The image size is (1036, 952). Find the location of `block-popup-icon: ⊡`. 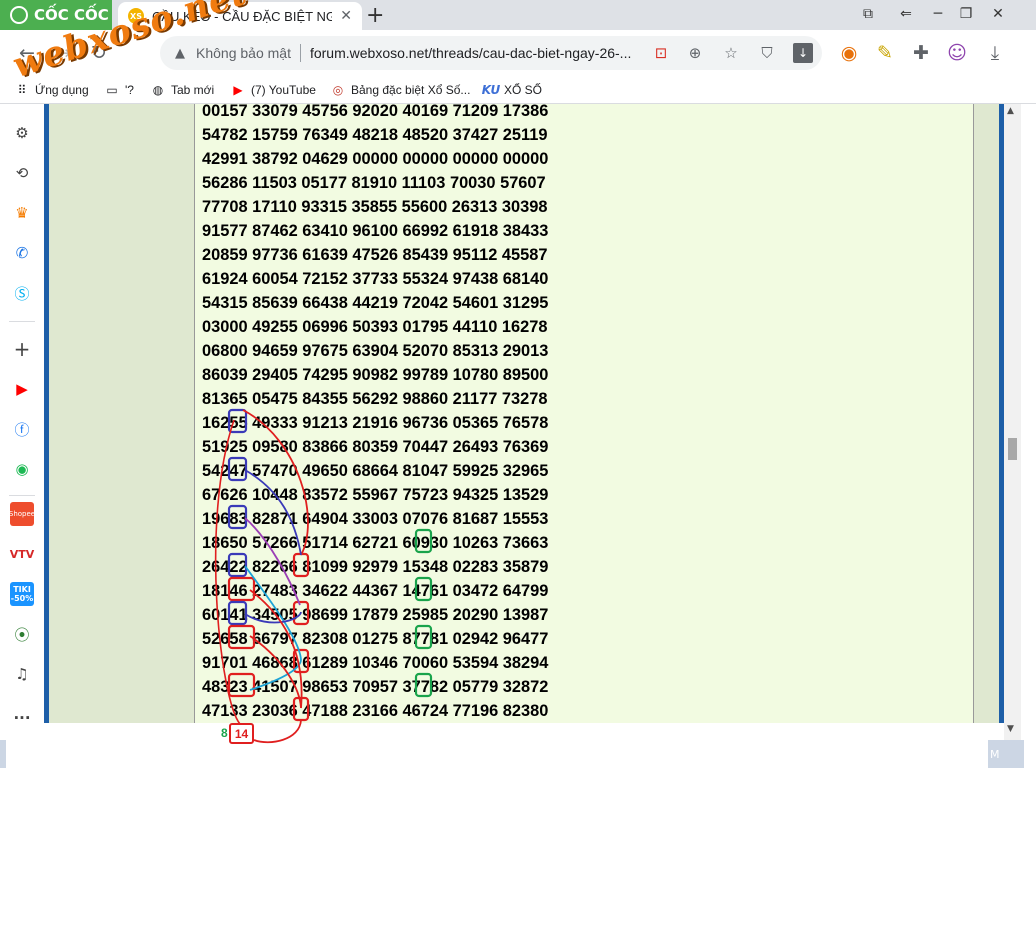

block-popup-icon: ⊡ is located at coordinates (661, 53).